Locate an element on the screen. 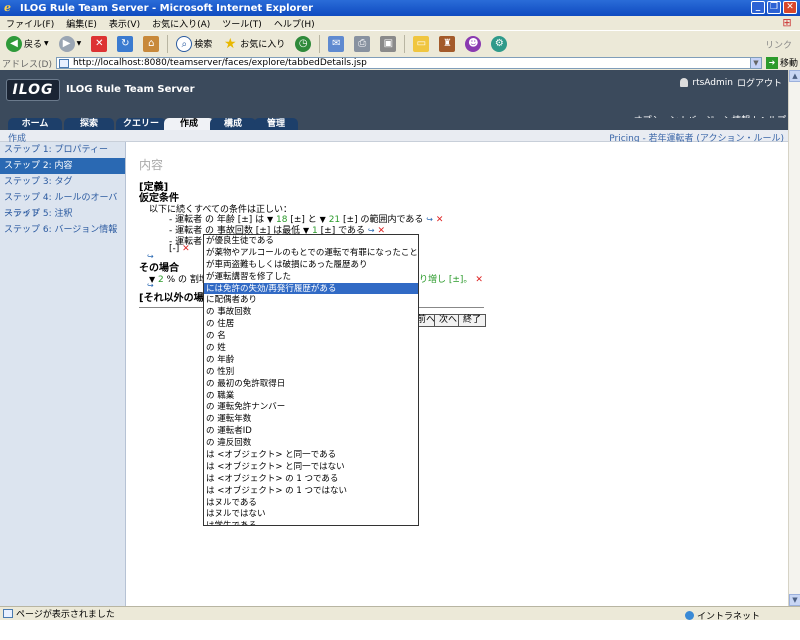 The height and width of the screenshot is (640, 800). windows-logo-icon: ⊞ is located at coordinates (787, 22).